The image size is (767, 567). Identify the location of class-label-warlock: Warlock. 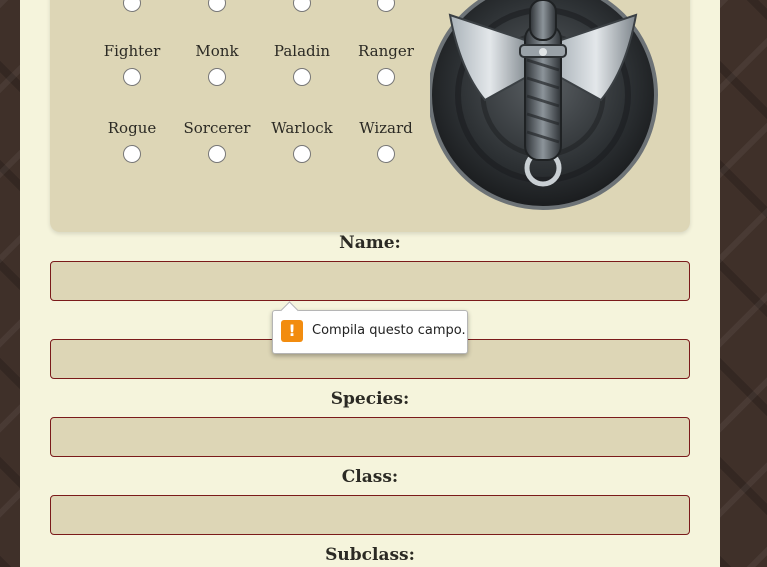
(302, 128).